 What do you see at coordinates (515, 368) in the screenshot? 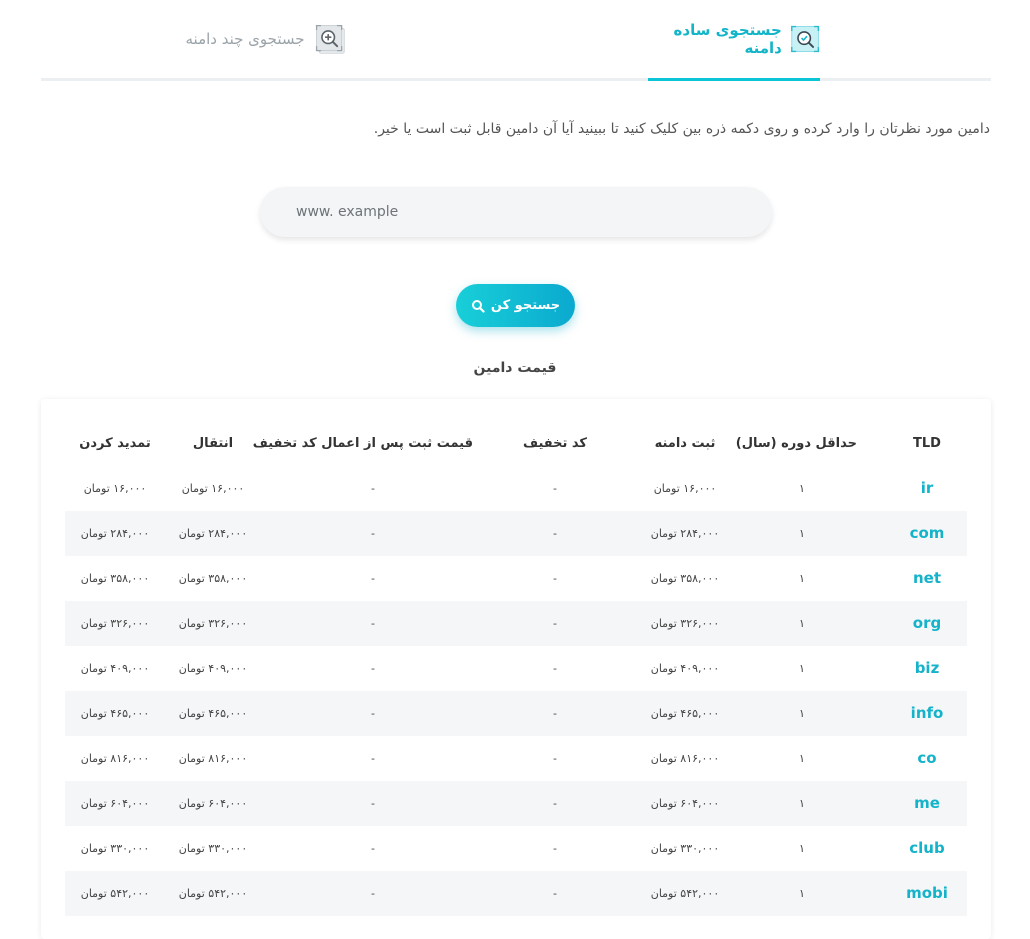
I see `domain-price-title: قیمت دامین` at bounding box center [515, 368].